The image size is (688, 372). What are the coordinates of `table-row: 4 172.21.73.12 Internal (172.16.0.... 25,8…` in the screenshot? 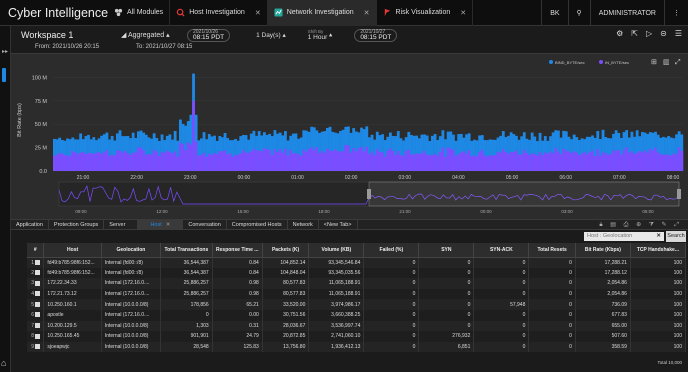 It's located at (357, 294).